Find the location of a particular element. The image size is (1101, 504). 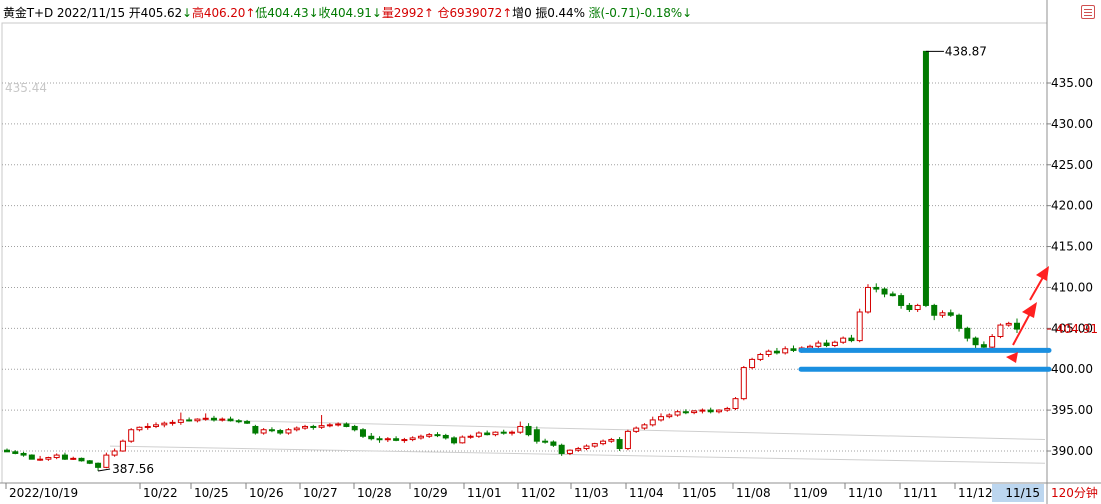

y-tick-label: 435.00 is located at coordinates (1072, 83).